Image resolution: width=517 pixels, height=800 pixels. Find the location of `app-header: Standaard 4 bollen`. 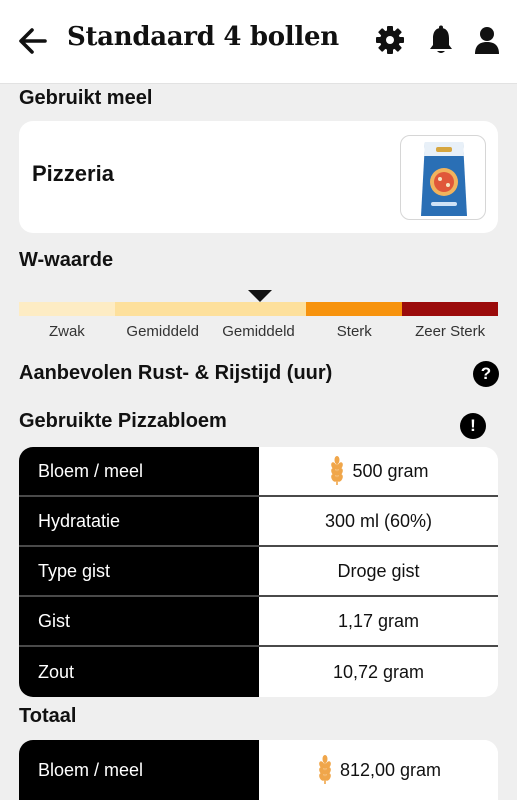

app-header: Standaard 4 bollen is located at coordinates (258, 42).